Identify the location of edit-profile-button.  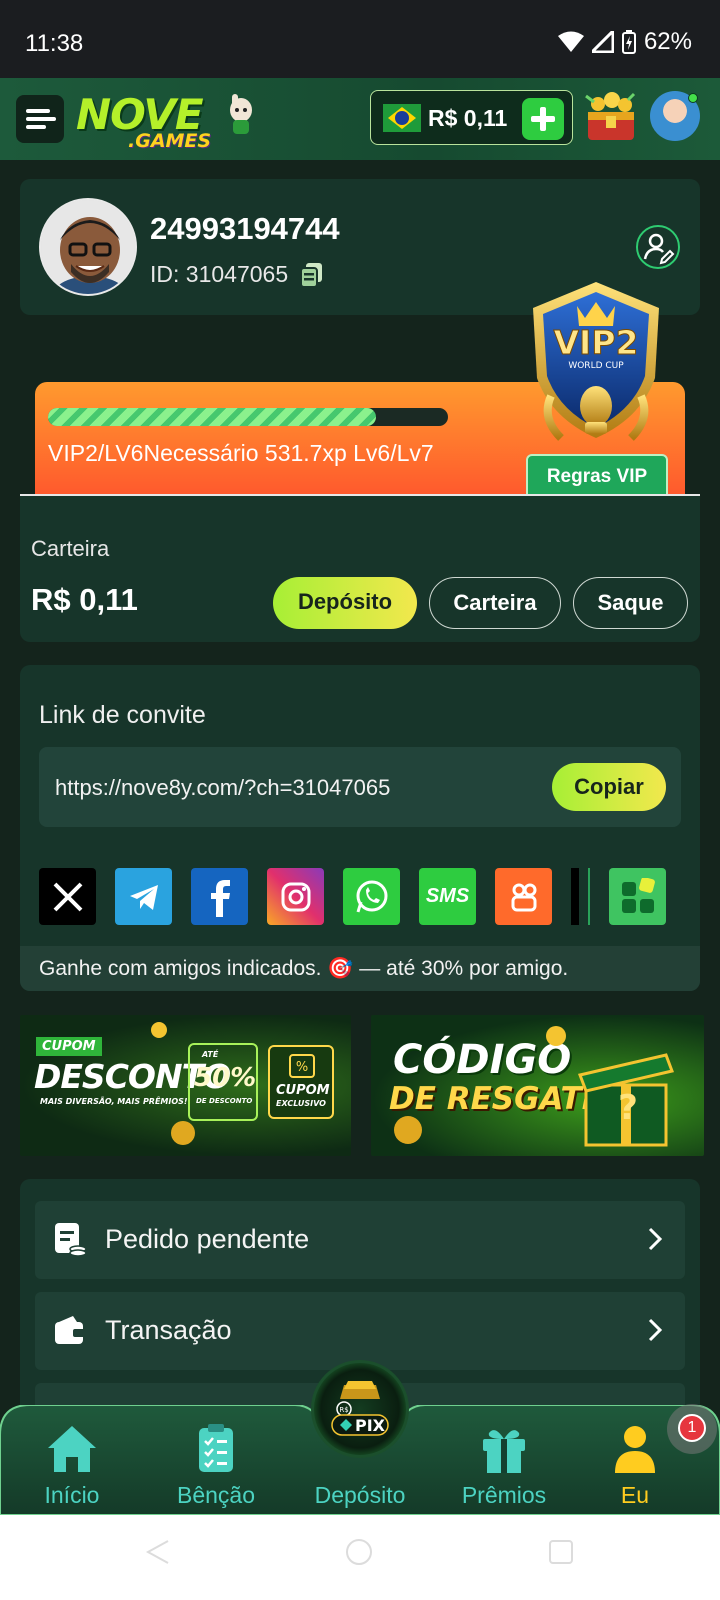
(658, 247).